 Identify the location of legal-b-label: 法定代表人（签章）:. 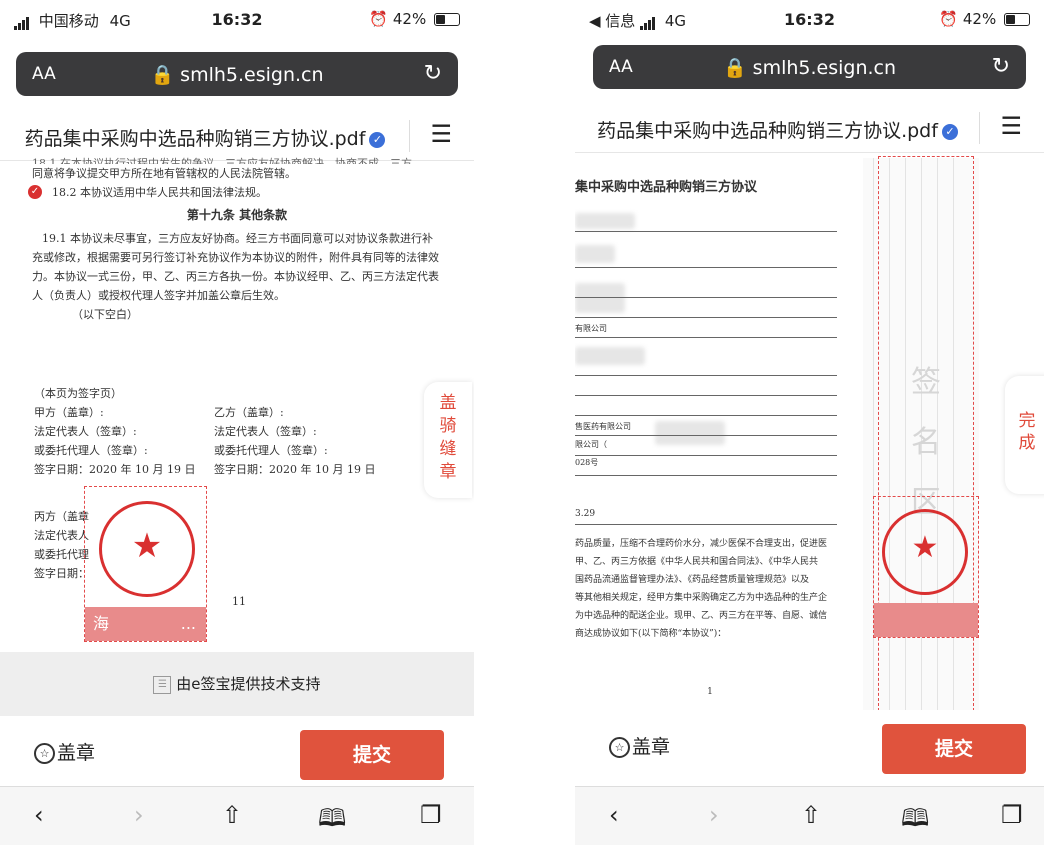
(265, 431).